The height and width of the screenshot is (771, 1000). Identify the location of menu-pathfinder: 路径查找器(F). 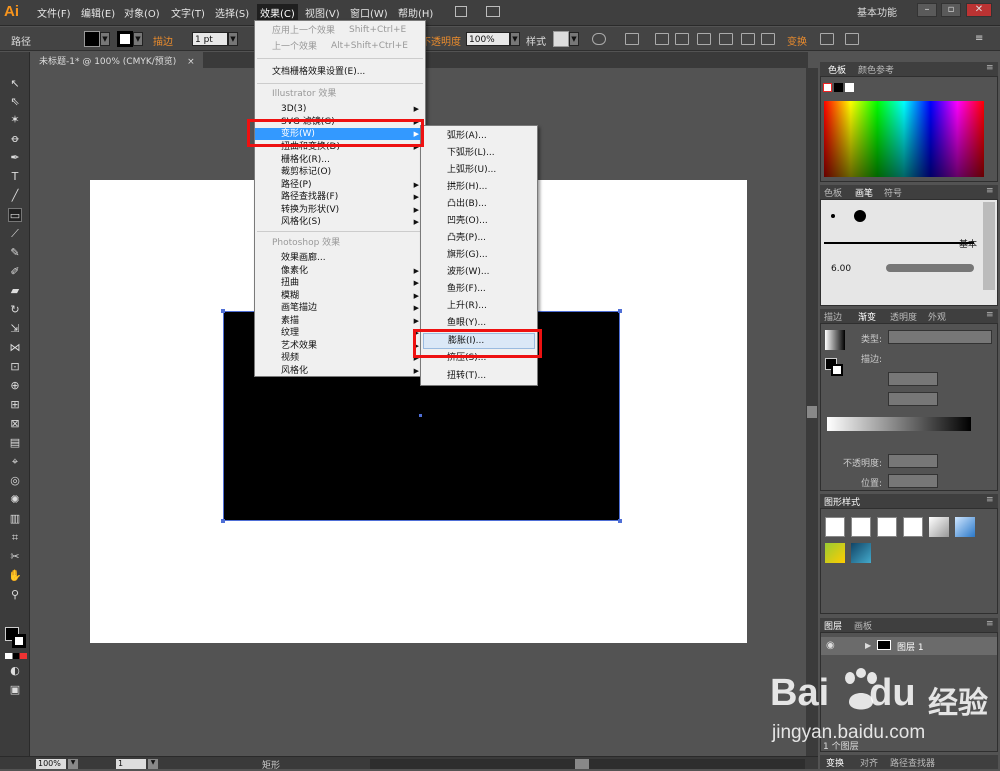
(309, 197).